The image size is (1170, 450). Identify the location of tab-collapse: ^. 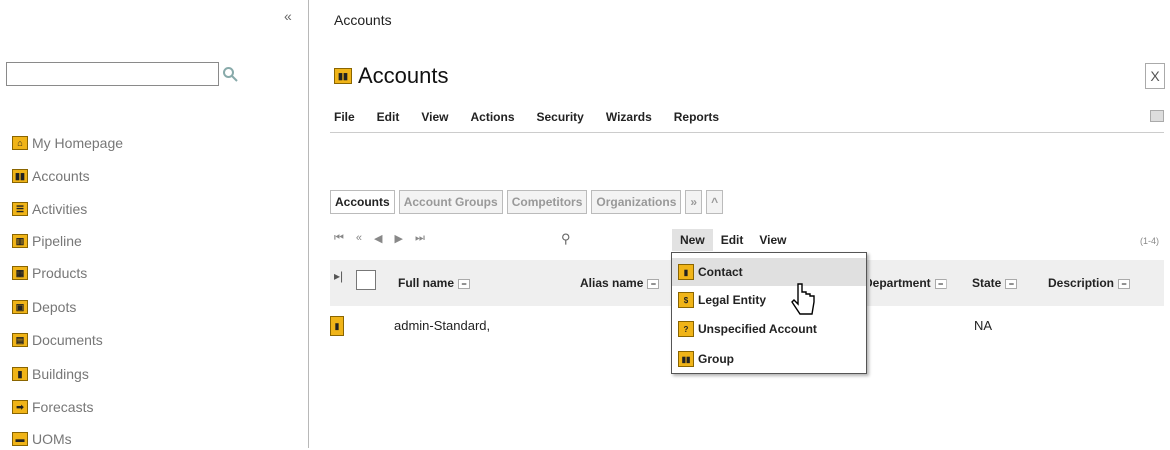
(715, 202).